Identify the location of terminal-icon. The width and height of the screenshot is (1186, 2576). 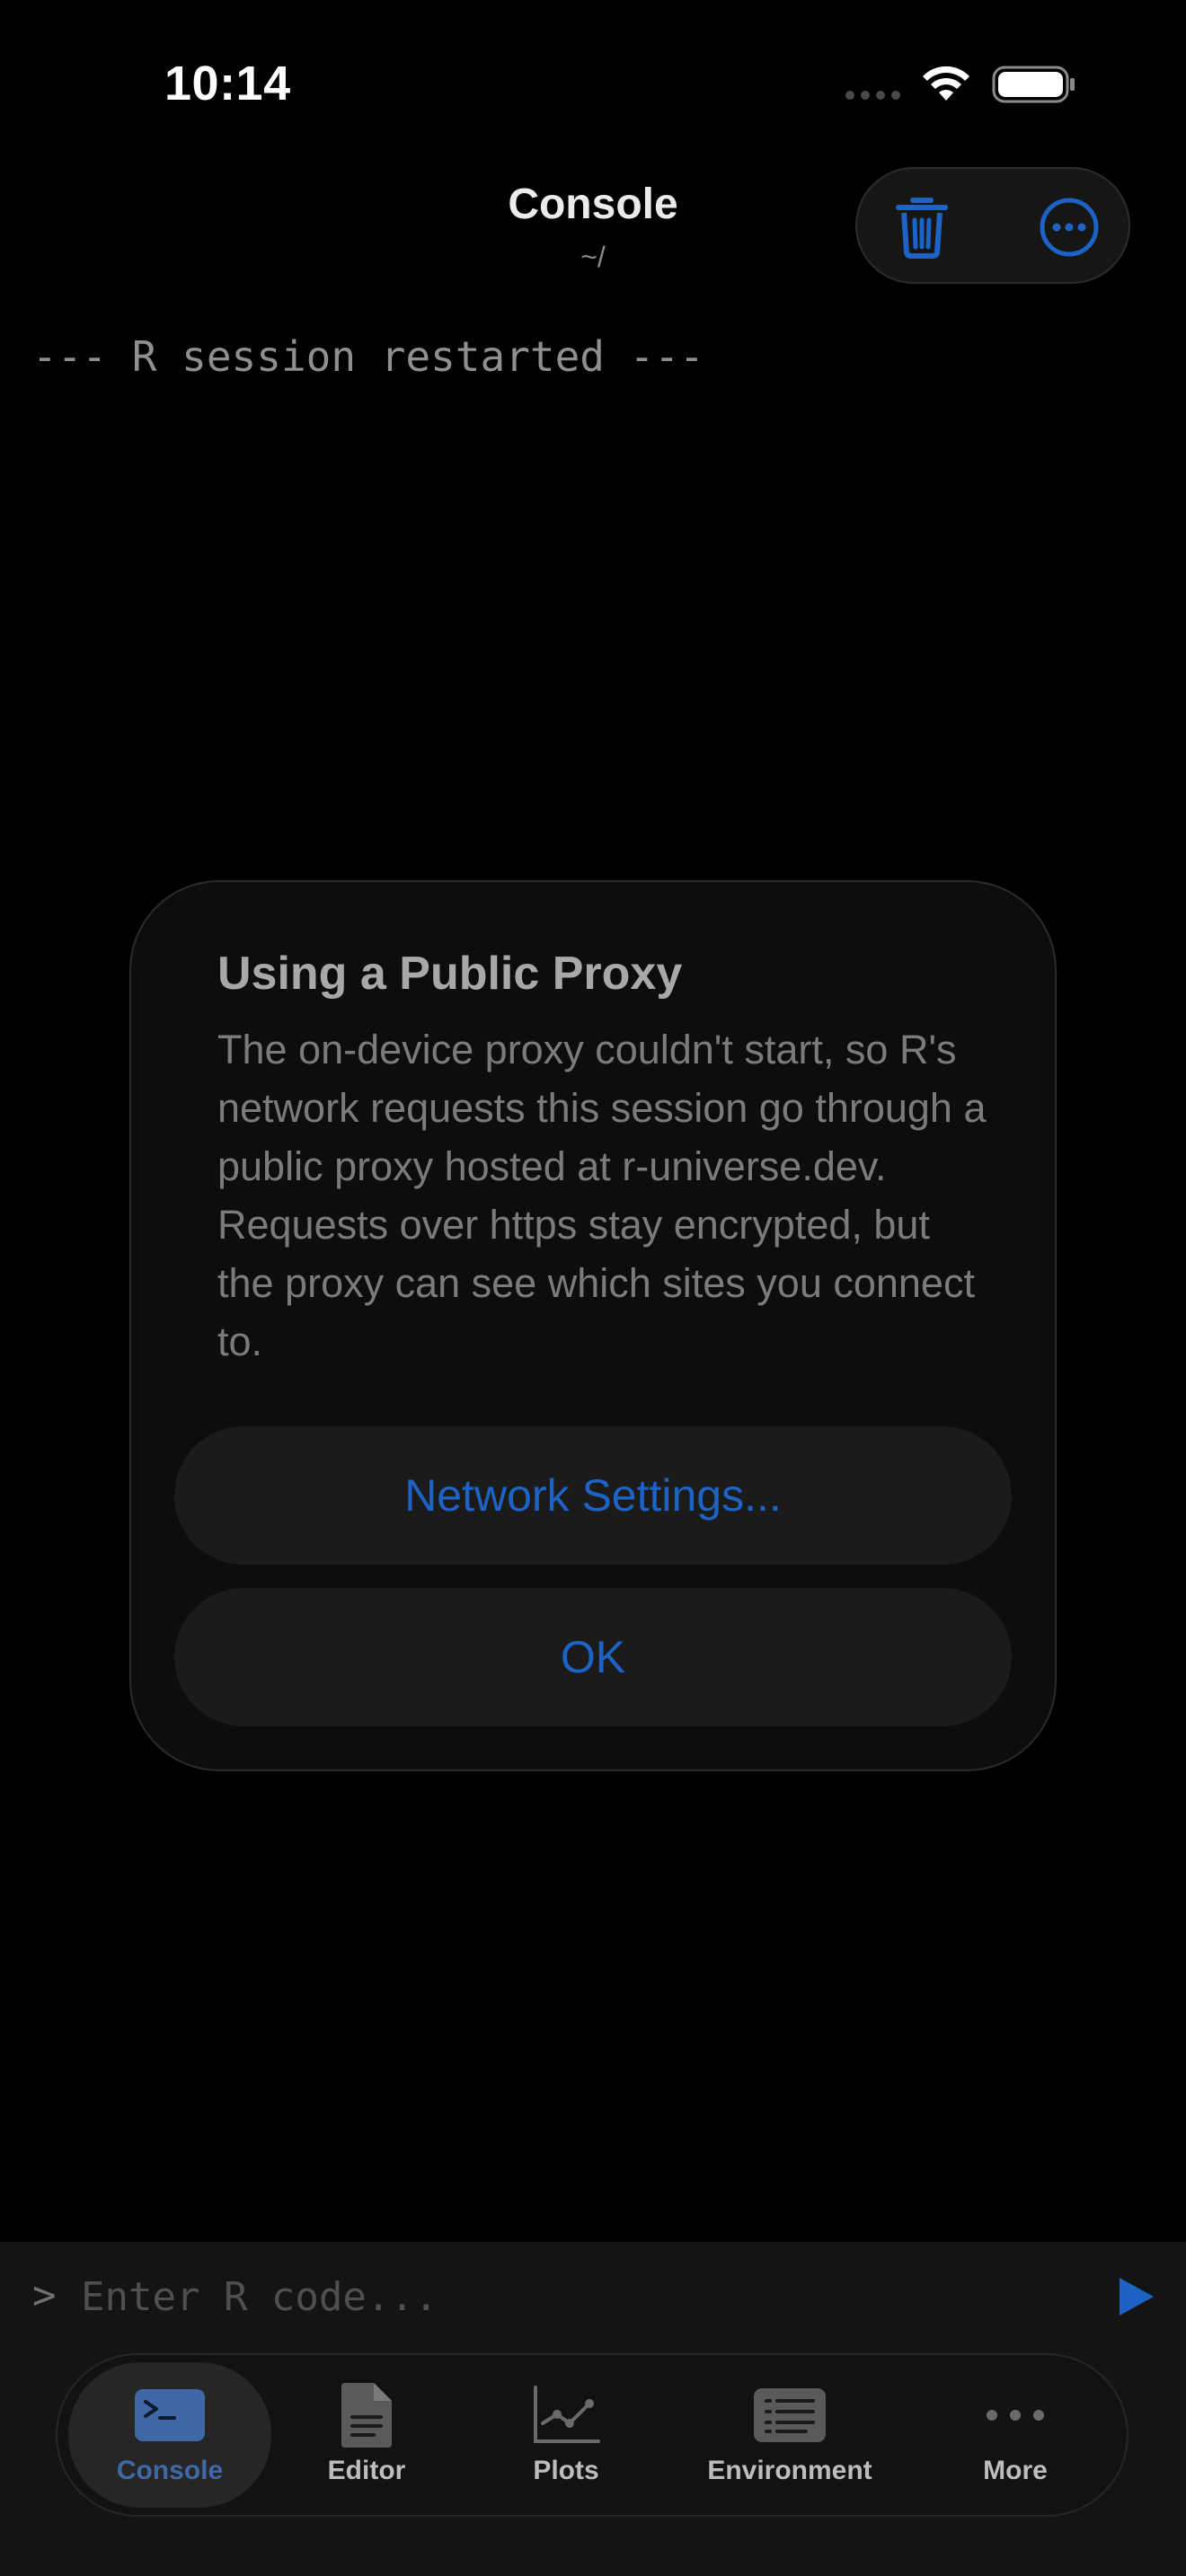
(170, 2415).